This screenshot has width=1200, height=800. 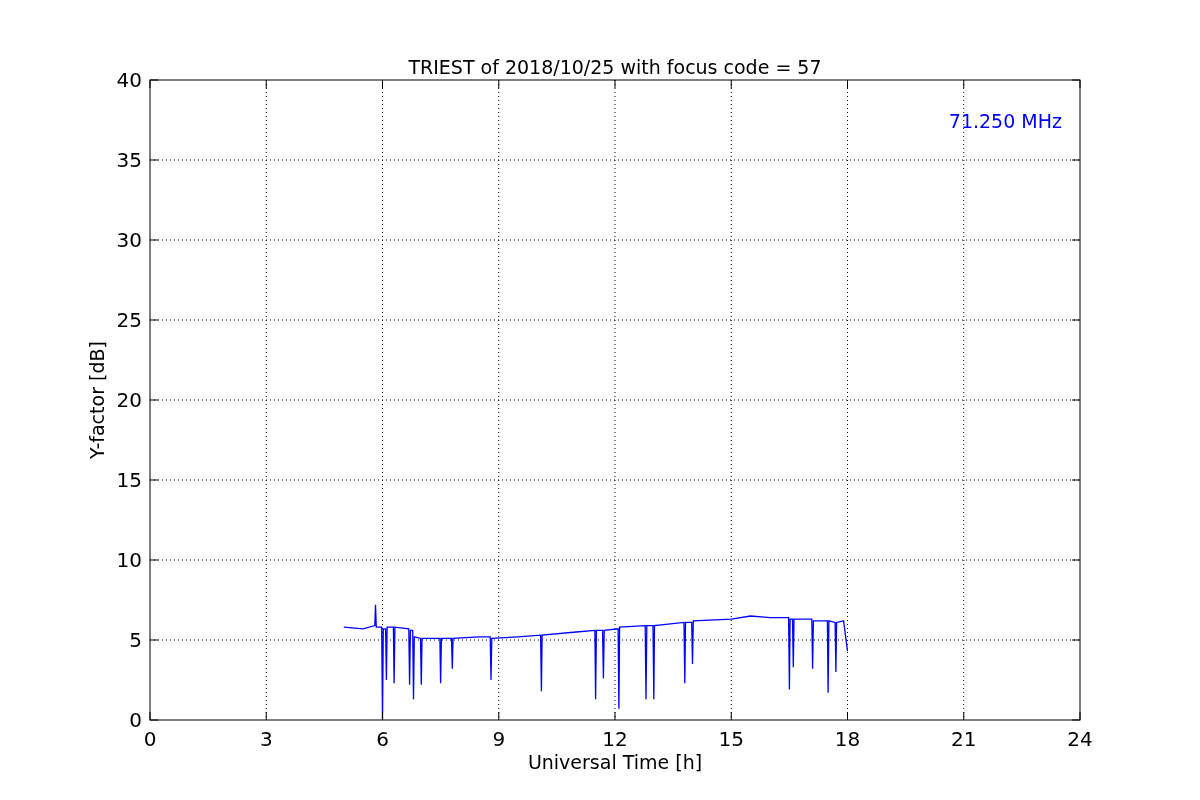 I want to click on y-tick-label: 10, so click(x=129, y=560).